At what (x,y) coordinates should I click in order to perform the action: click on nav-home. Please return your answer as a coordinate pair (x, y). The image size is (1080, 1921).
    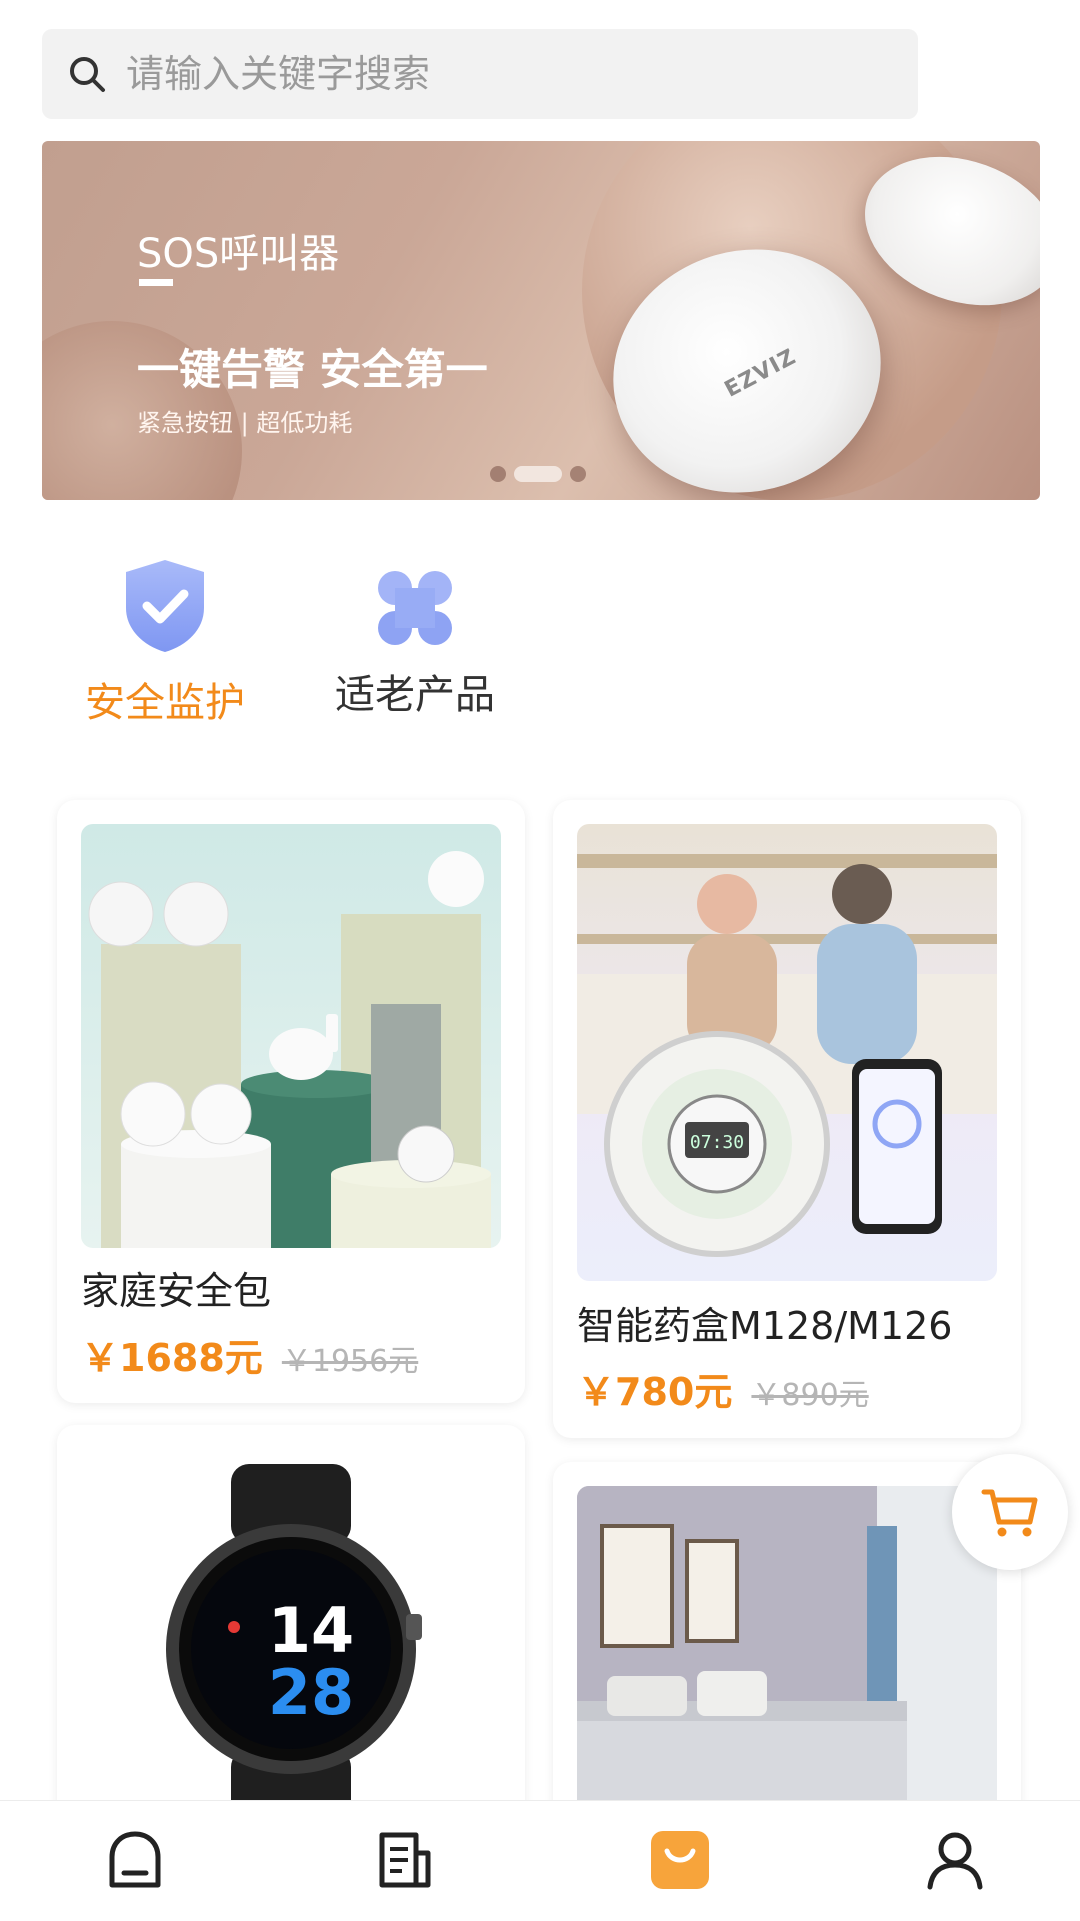
    Looking at the image, I should click on (135, 1860).